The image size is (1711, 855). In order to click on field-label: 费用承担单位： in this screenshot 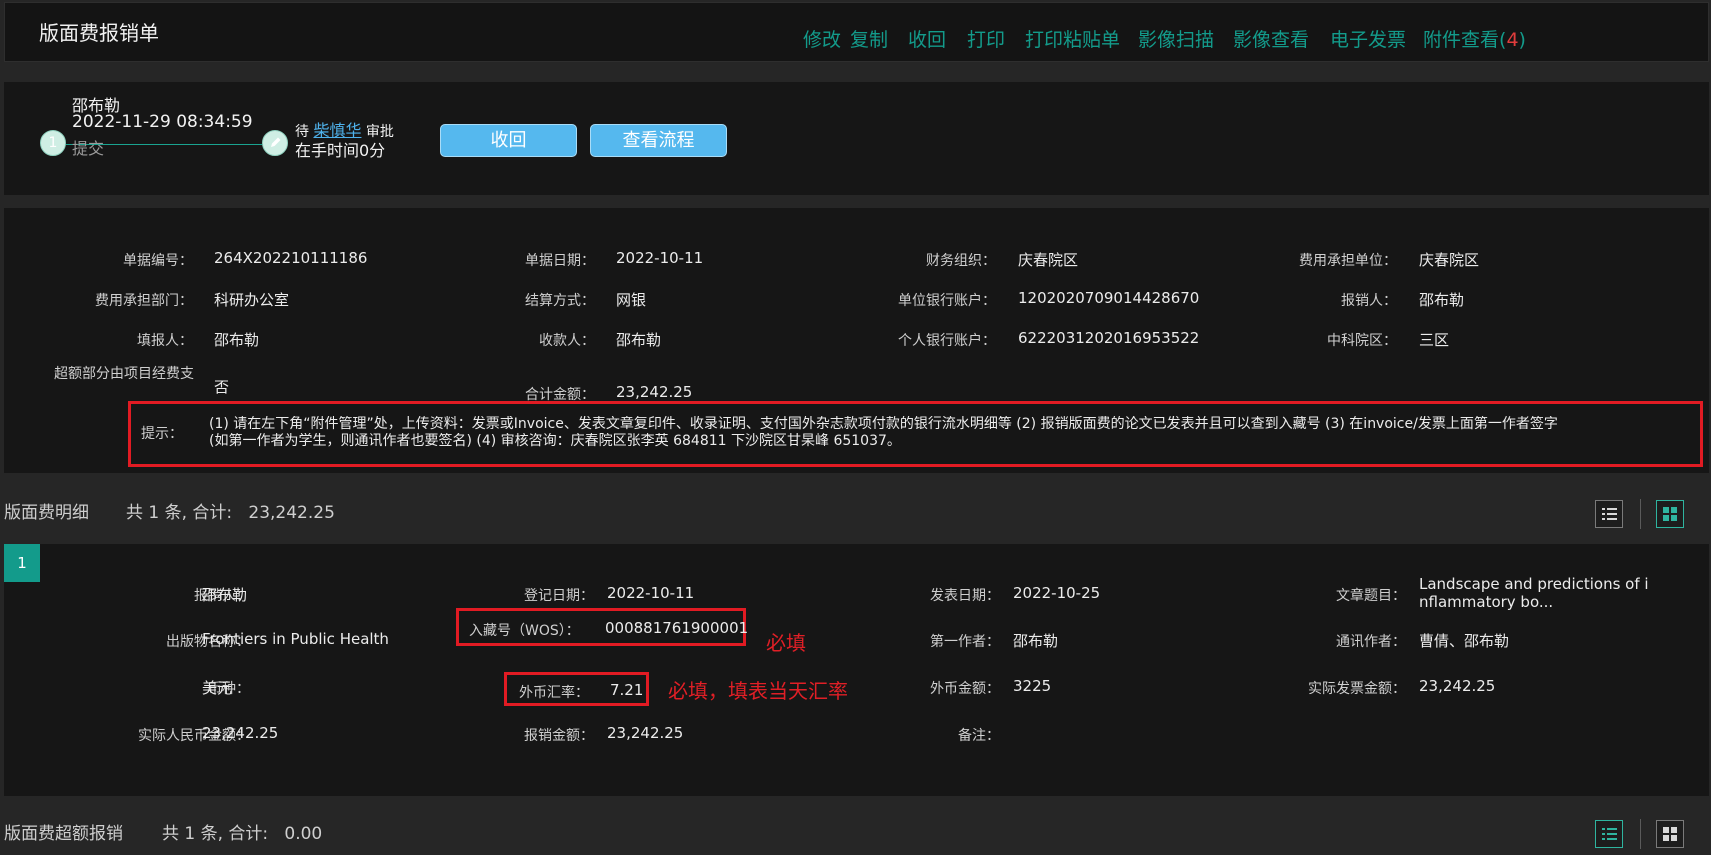, I will do `click(1348, 261)`.